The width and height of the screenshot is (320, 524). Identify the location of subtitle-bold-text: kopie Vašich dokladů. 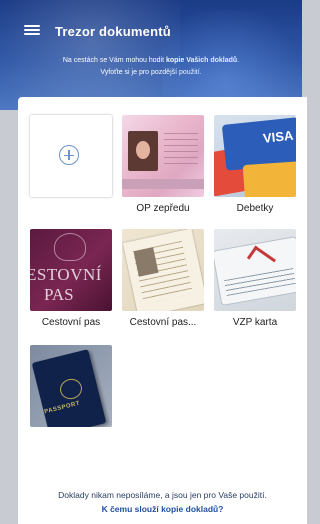
(201, 60).